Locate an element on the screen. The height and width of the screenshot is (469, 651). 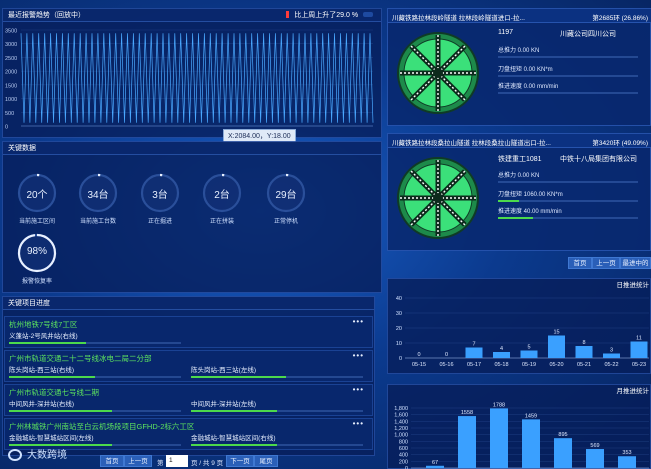
pager-next-button: 下一页 is located at coordinates (240, 461).